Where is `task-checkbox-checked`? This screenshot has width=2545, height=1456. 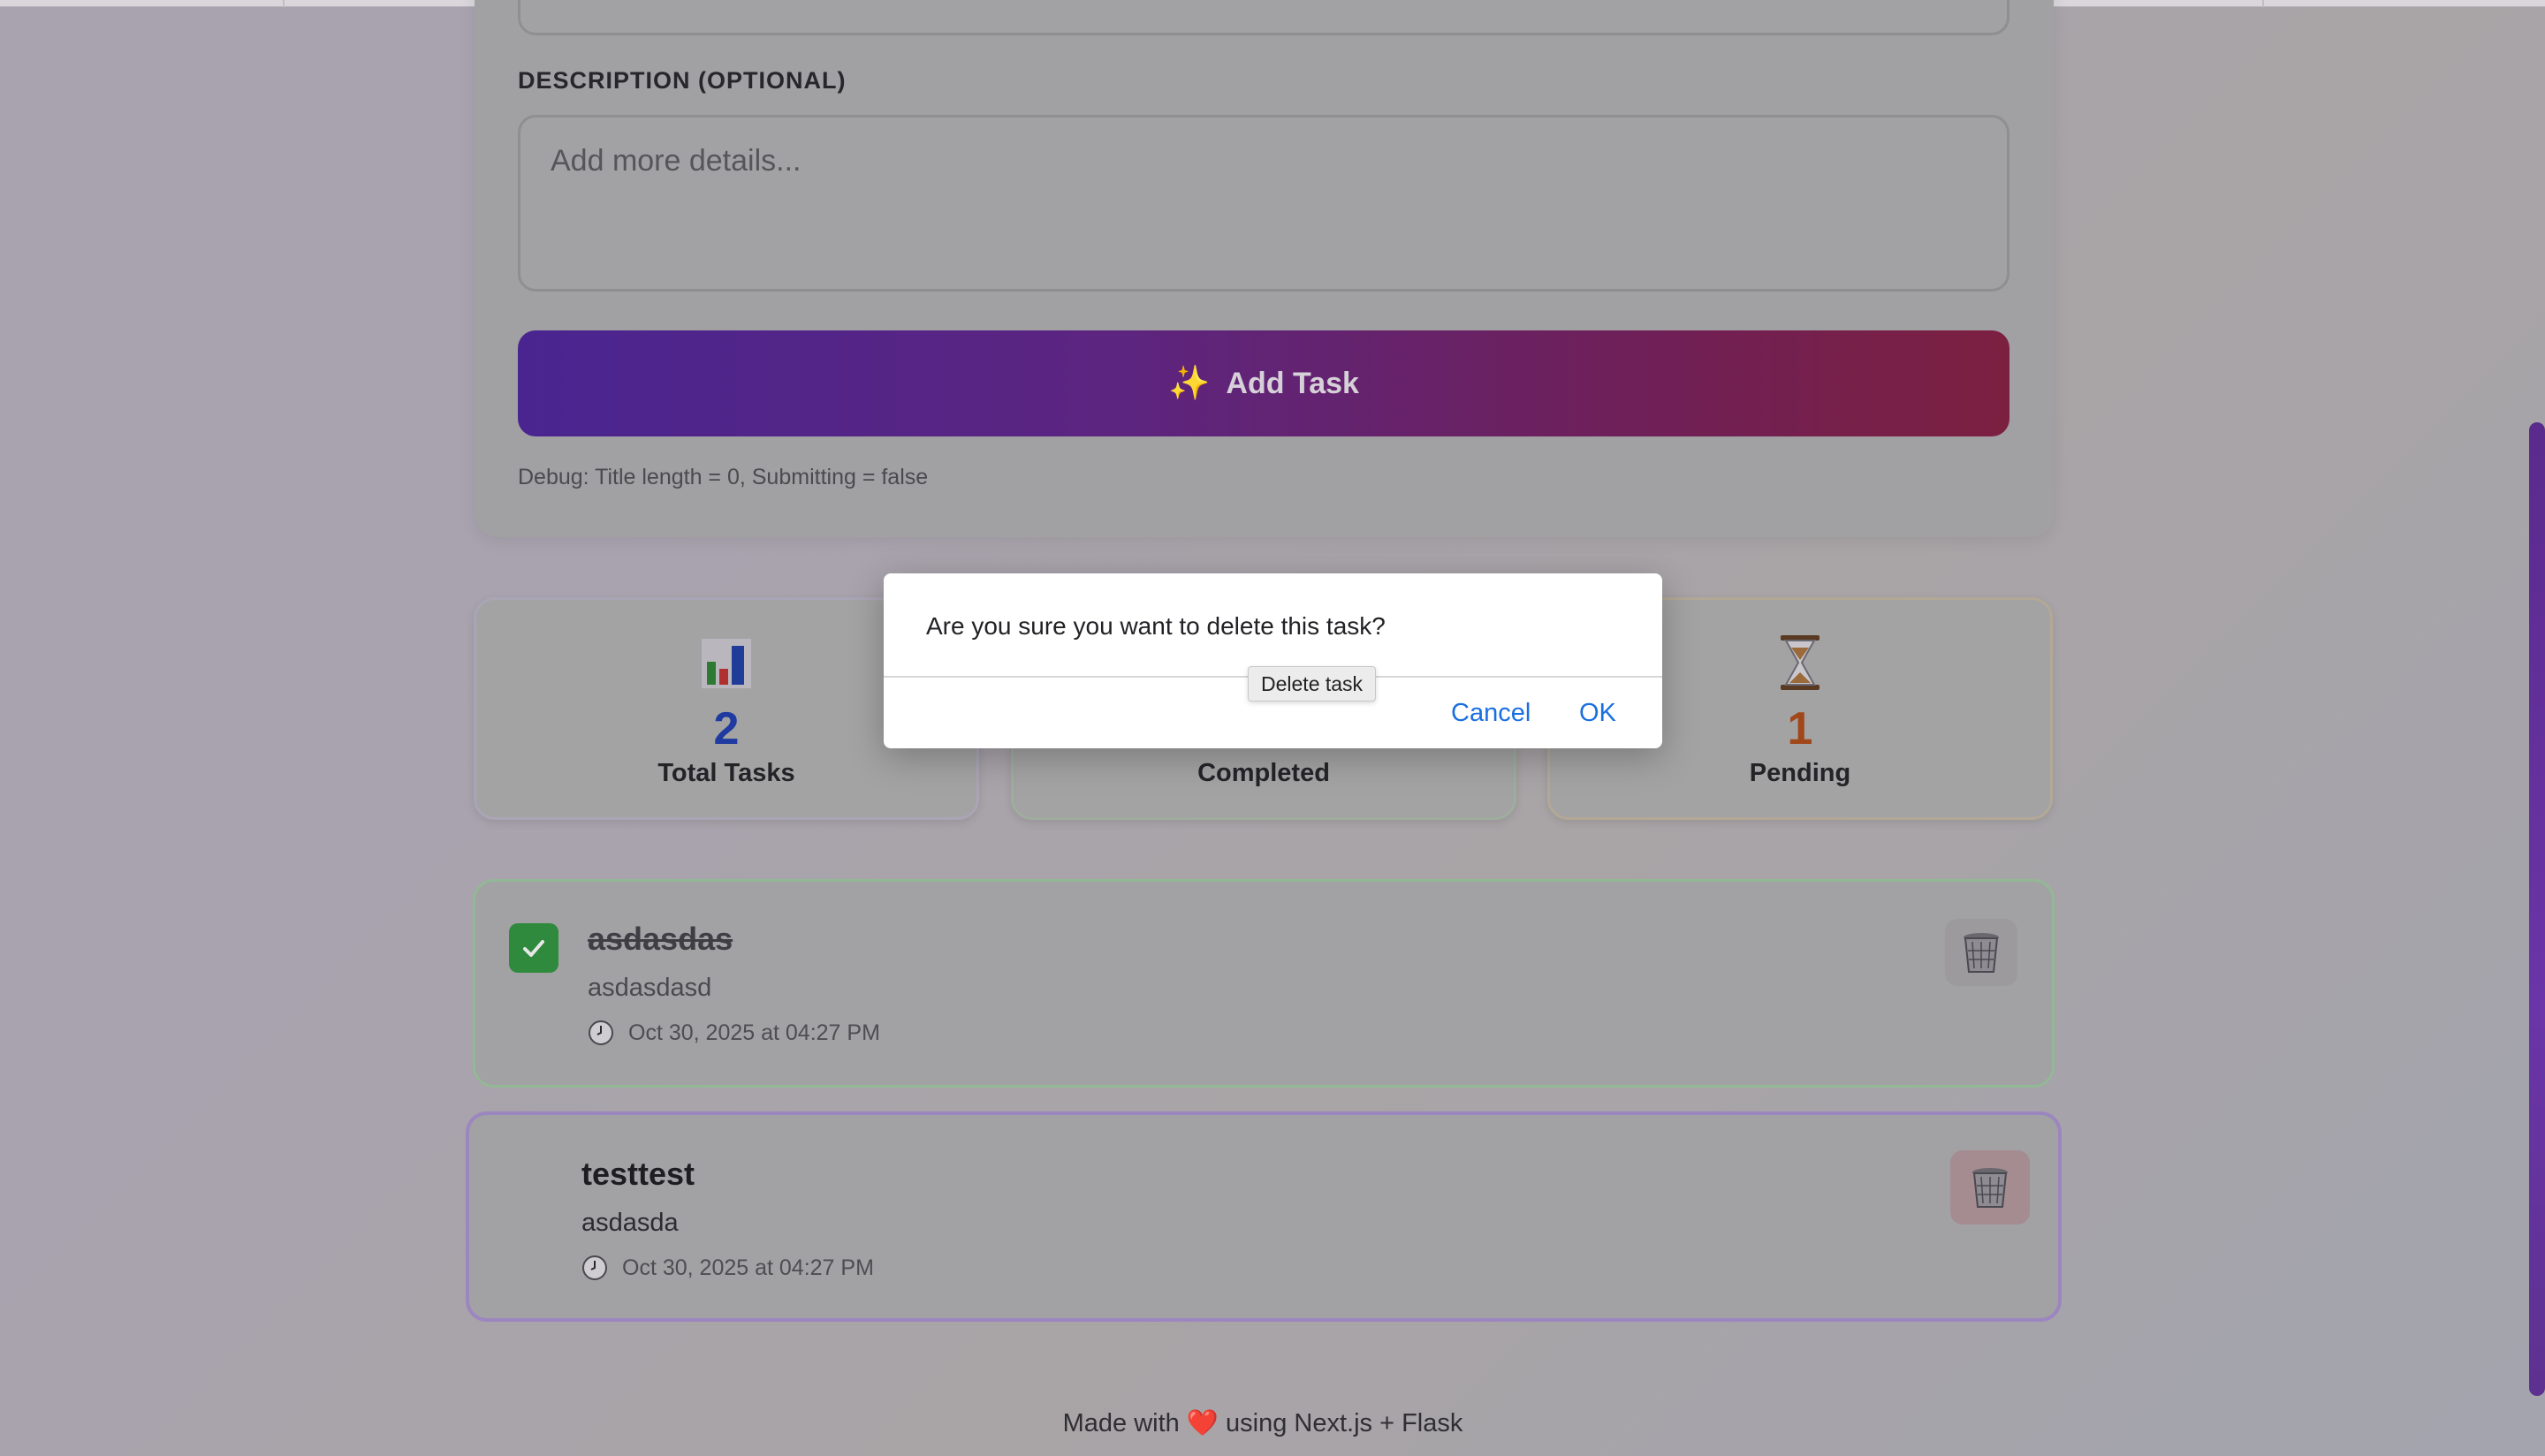
task-checkbox-checked is located at coordinates (533, 948).